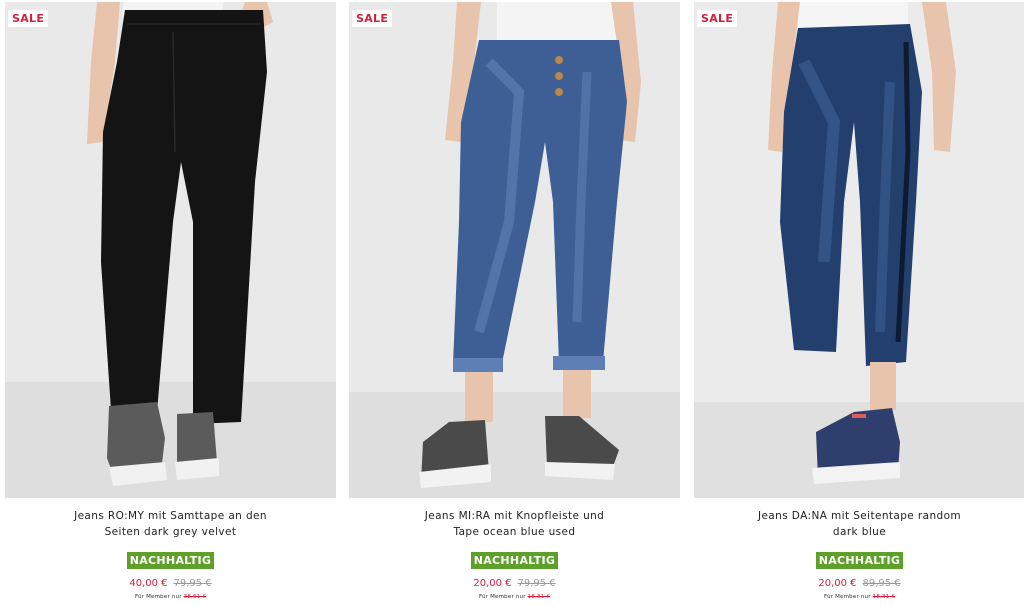 This screenshot has height=606, width=1024. I want to click on price-row: 20,00 € 79,95 €, so click(514, 583).